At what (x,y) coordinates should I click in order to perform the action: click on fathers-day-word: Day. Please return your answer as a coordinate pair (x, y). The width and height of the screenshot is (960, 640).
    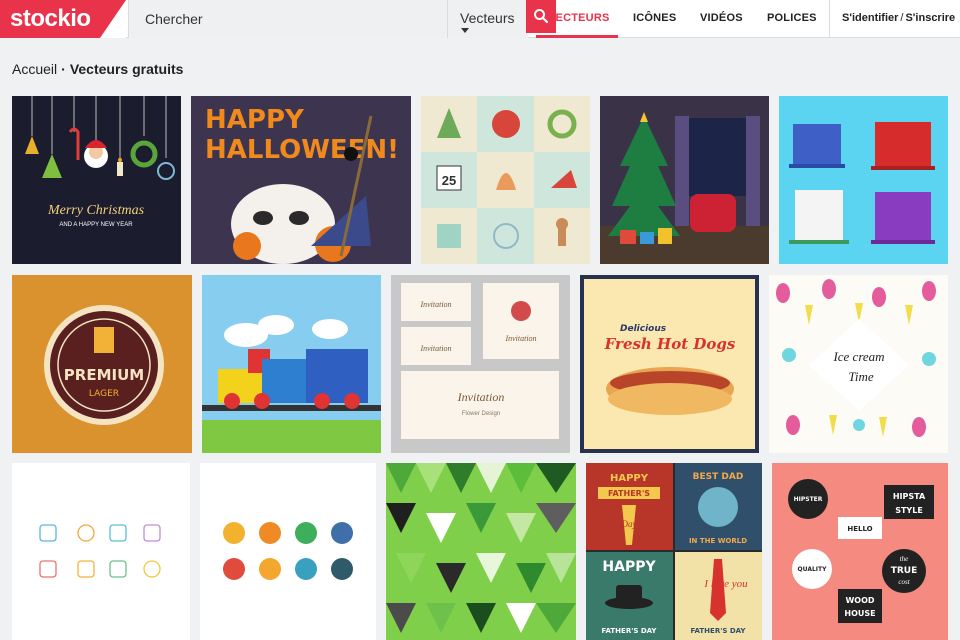
    Looking at the image, I should click on (629, 524).